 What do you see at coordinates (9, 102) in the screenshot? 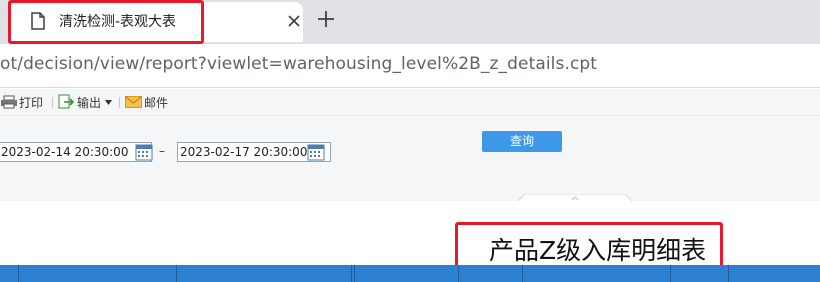
I see `printer-icon` at bounding box center [9, 102].